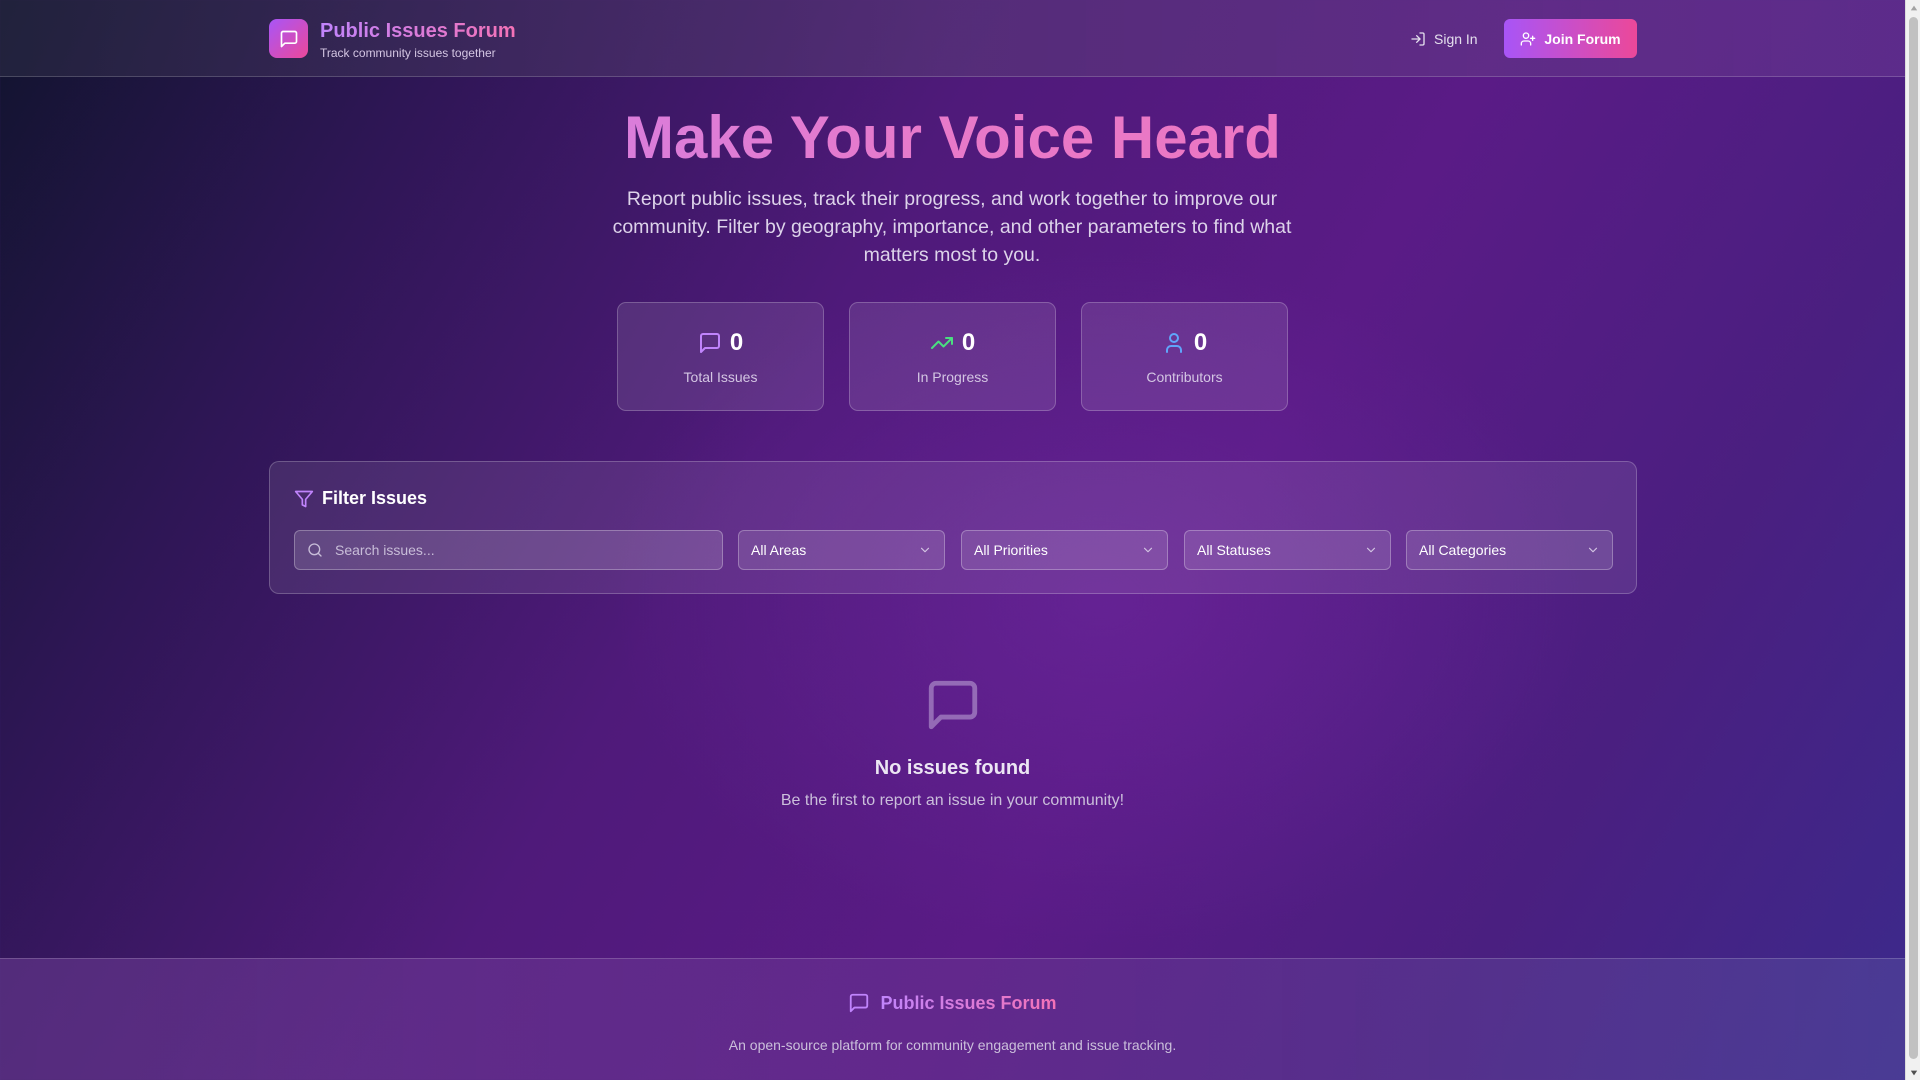 This screenshot has height=1080, width=1920. Describe the element at coordinates (1463, 550) in the screenshot. I see `category-select-value: All Categories` at that location.